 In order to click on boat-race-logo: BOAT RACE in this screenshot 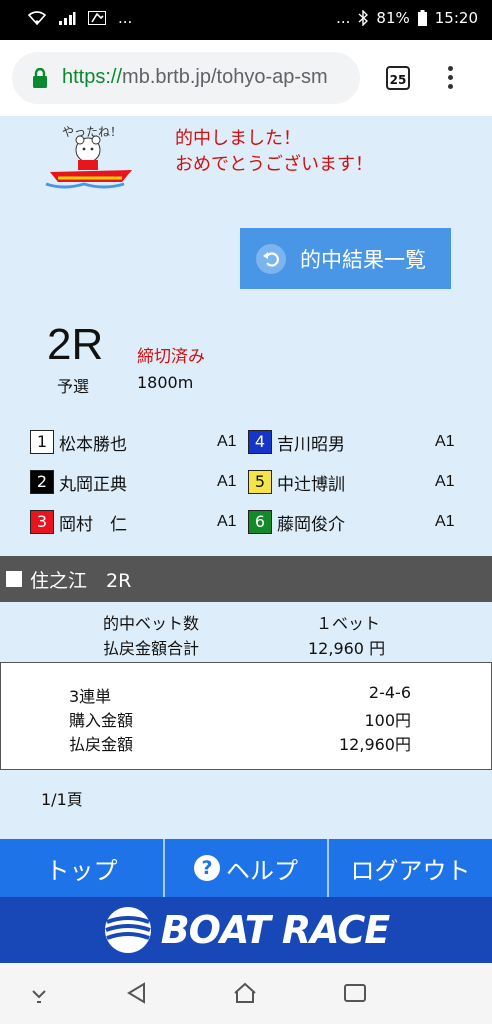, I will do `click(246, 930)`.